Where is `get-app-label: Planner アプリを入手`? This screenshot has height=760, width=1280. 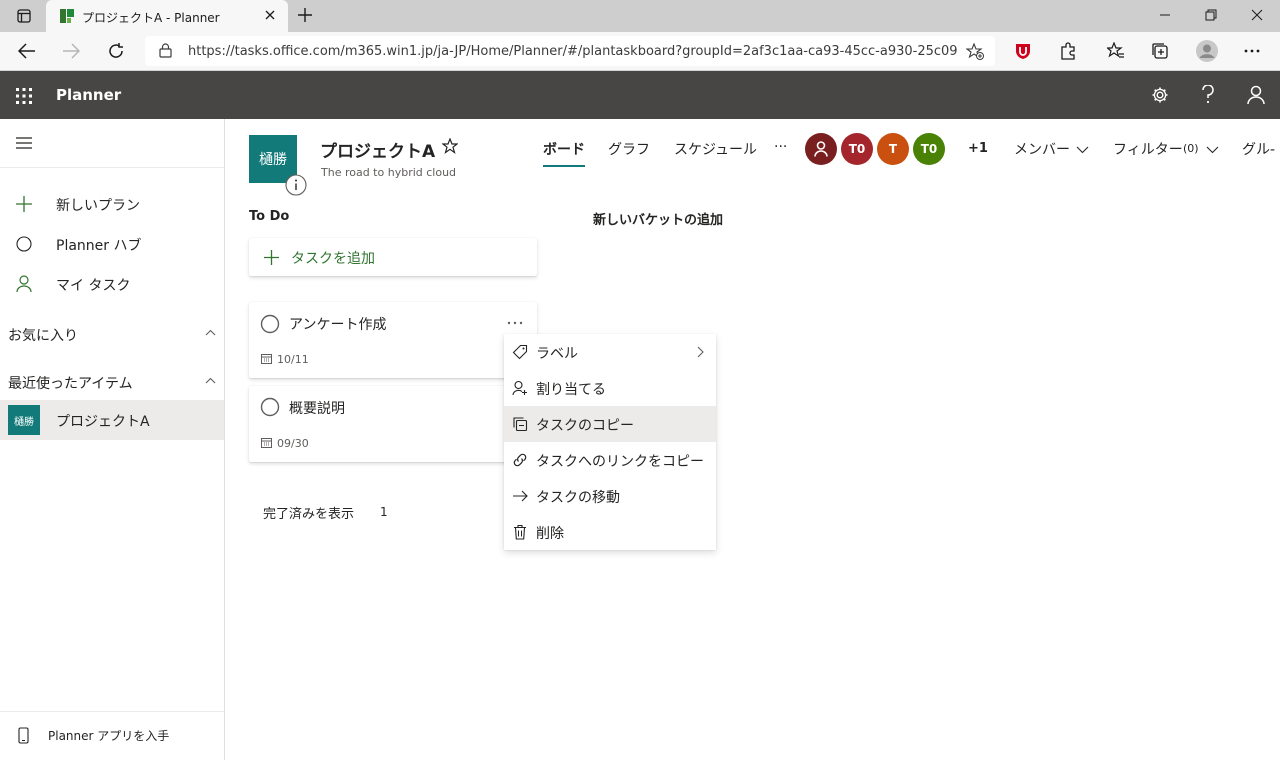
get-app-label: Planner アプリを入手 is located at coordinates (109, 736).